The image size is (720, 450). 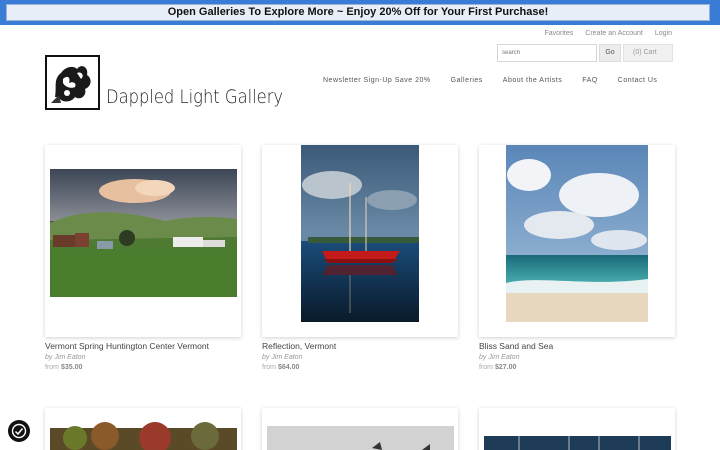 What do you see at coordinates (467, 80) in the screenshot?
I see `nav-galleries: Galleries` at bounding box center [467, 80].